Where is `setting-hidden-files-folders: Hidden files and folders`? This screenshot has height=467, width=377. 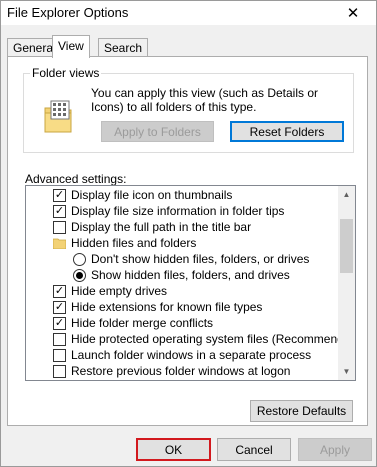 setting-hidden-files-folders: Hidden files and folders is located at coordinates (182, 243).